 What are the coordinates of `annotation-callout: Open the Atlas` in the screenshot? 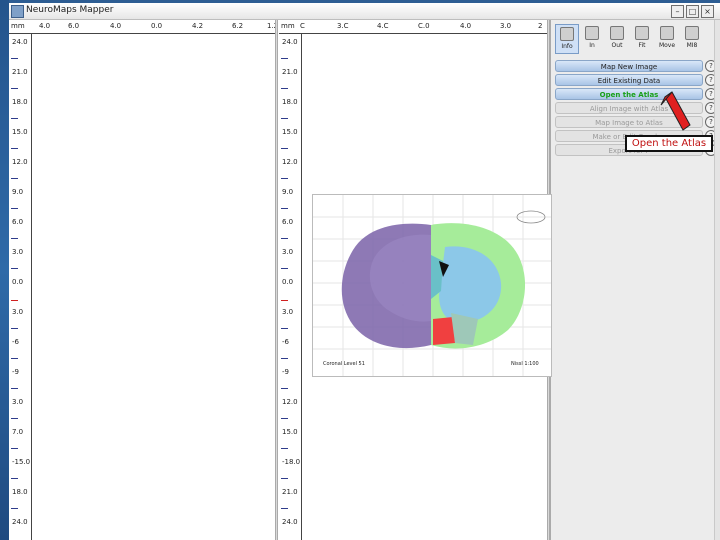 It's located at (669, 143).